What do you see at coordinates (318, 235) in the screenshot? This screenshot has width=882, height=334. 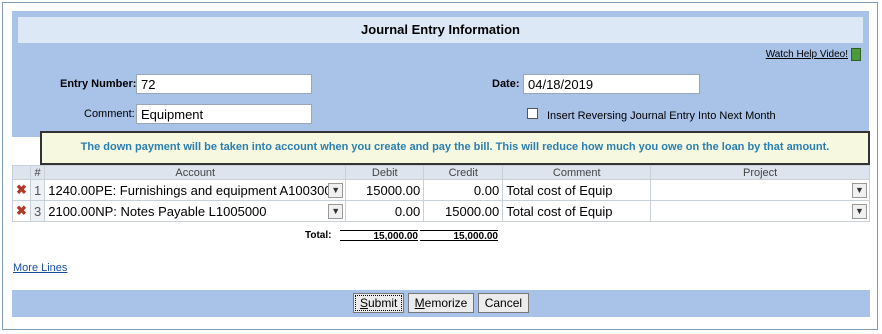 I see `total-label: Total:` at bounding box center [318, 235].